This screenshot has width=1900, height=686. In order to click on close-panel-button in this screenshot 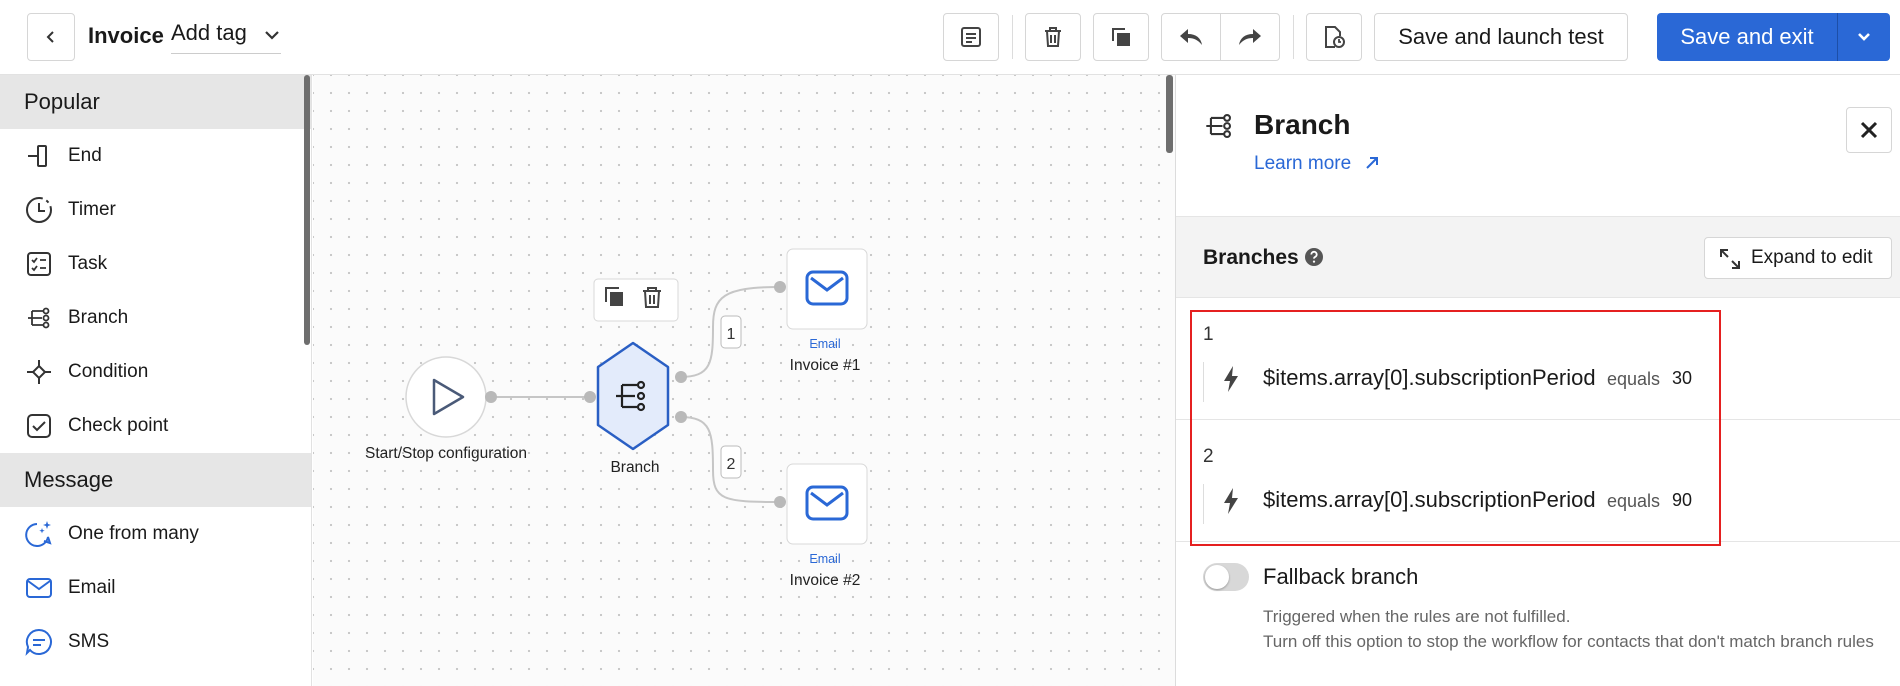, I will do `click(1869, 130)`.